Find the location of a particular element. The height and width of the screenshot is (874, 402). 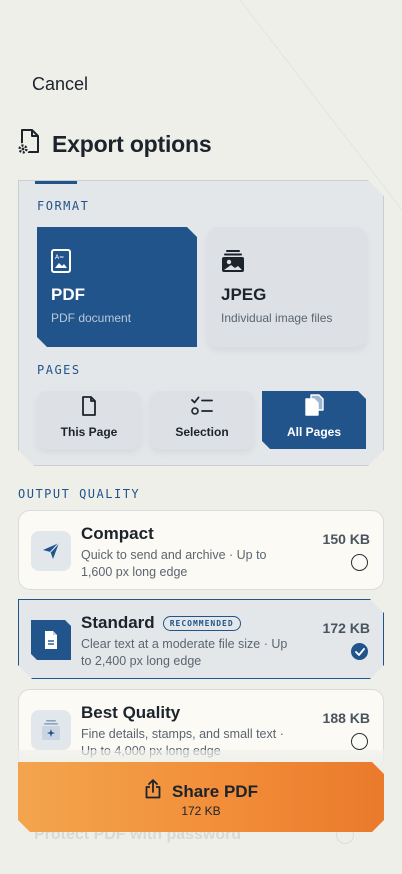

quality-name: Compact is located at coordinates (117, 533).